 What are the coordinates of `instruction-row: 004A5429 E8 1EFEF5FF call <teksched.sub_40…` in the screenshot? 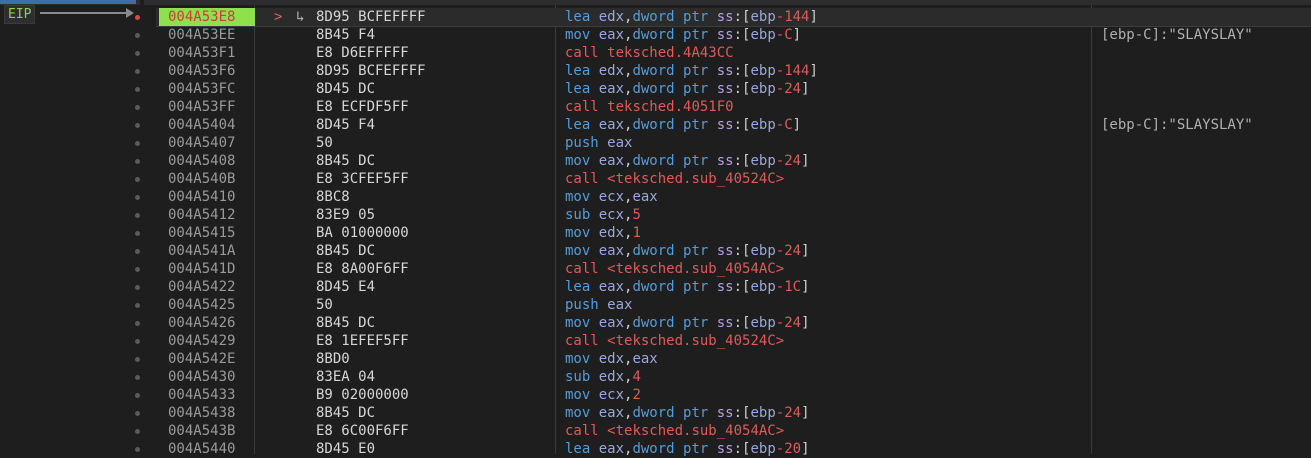 It's located at (733, 341).